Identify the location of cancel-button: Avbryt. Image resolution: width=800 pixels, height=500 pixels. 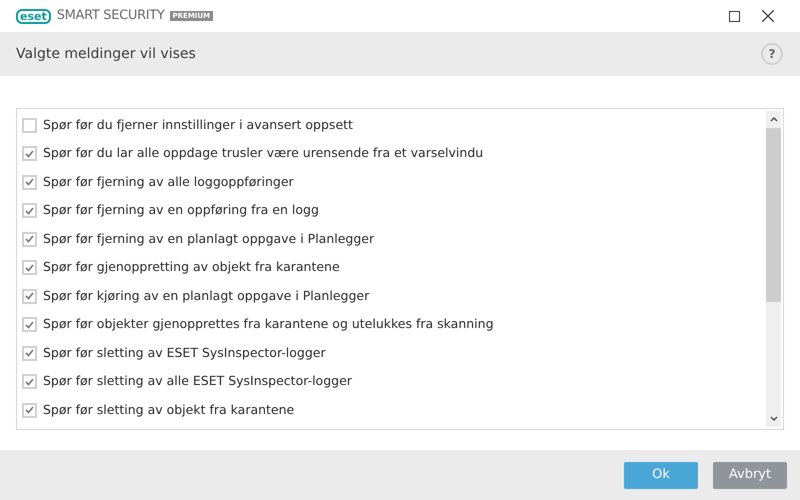
(750, 475).